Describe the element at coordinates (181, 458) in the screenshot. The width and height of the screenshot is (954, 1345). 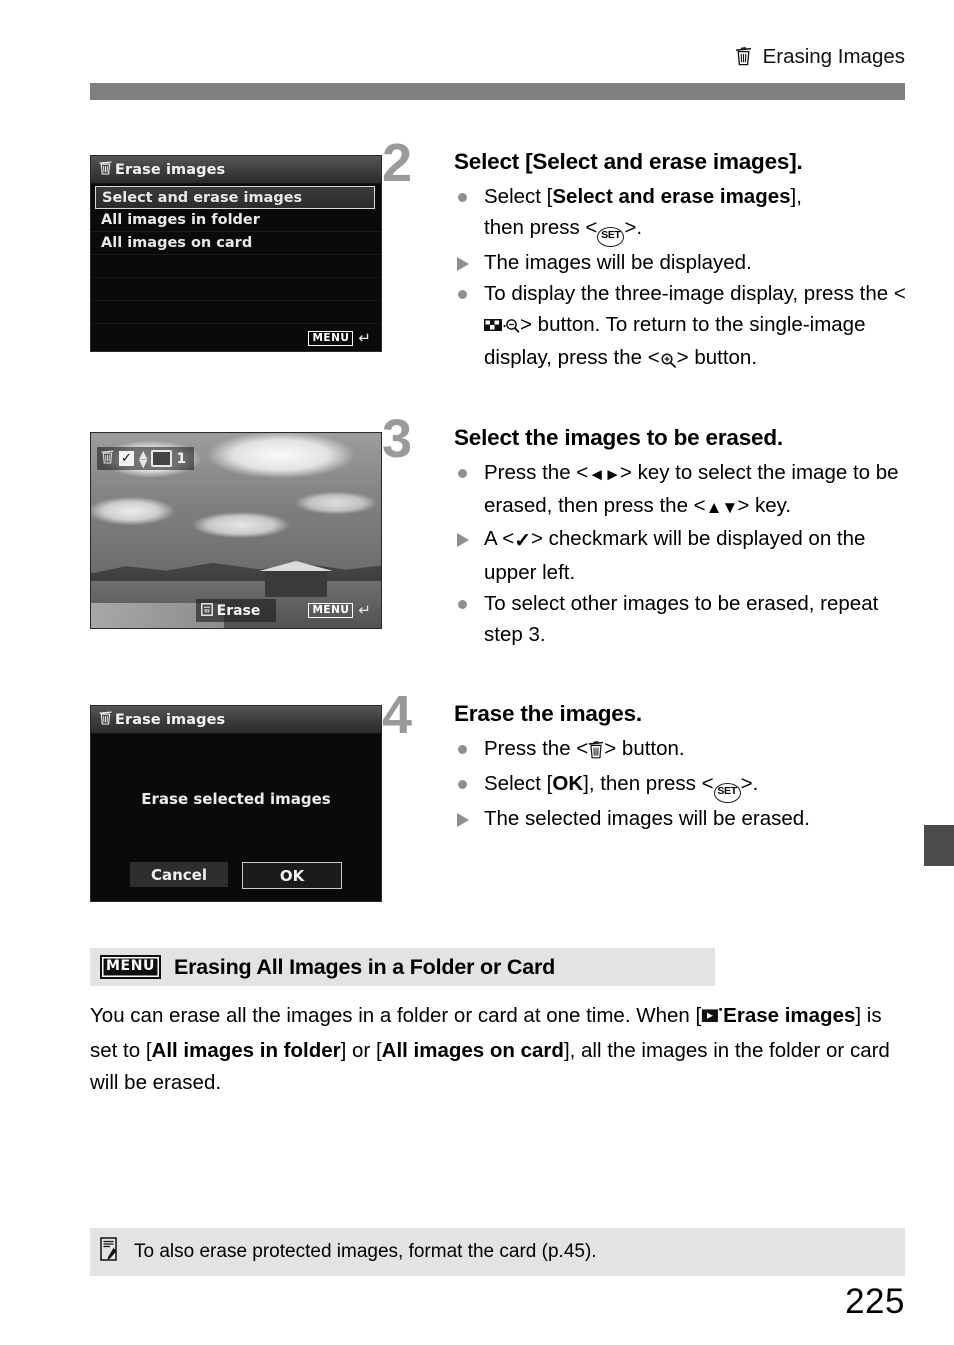
I see `selected-count: 1` at that location.